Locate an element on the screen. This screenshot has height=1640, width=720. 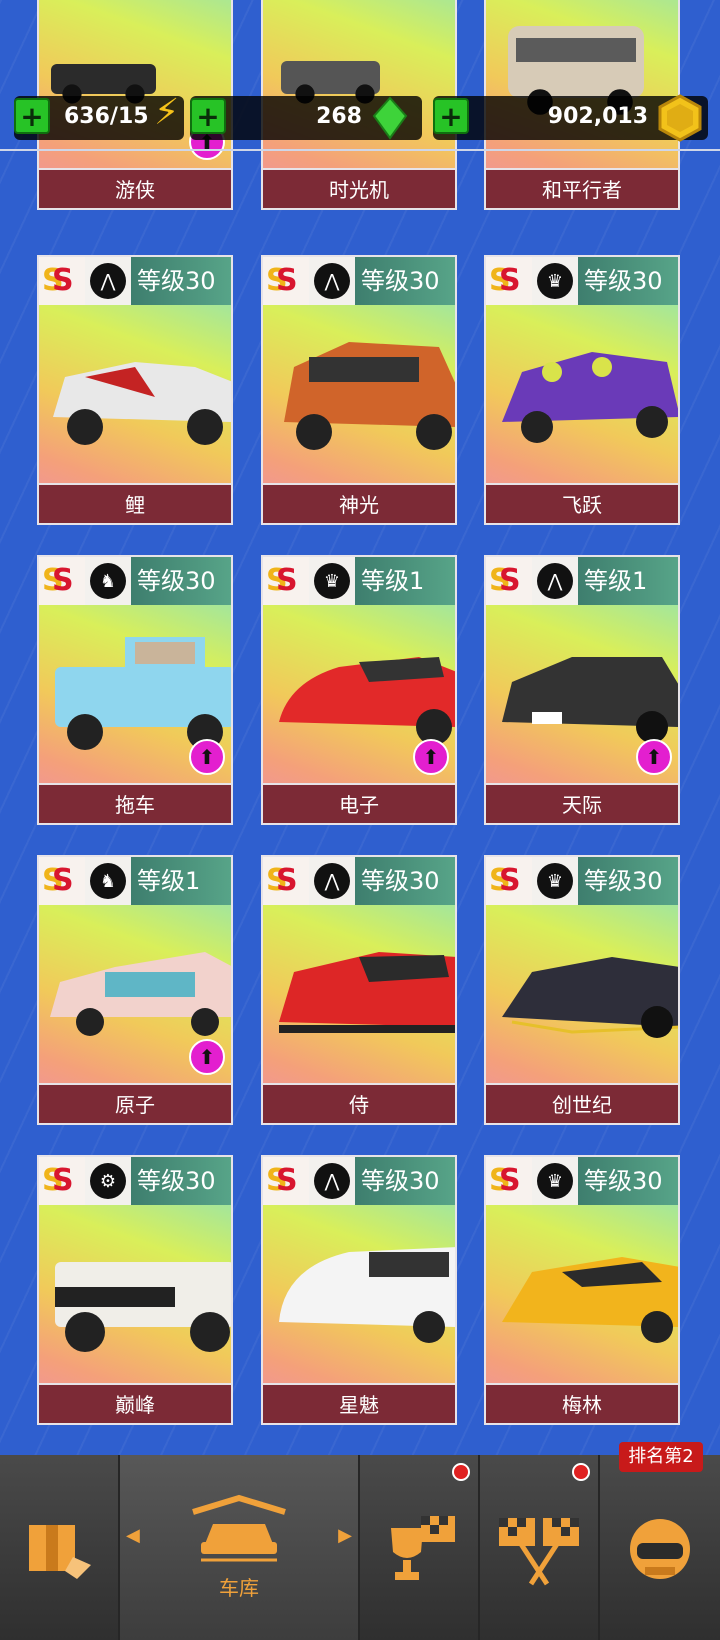
car-card: SS ⋀ 等级30 神光 is located at coordinates (359, 390).